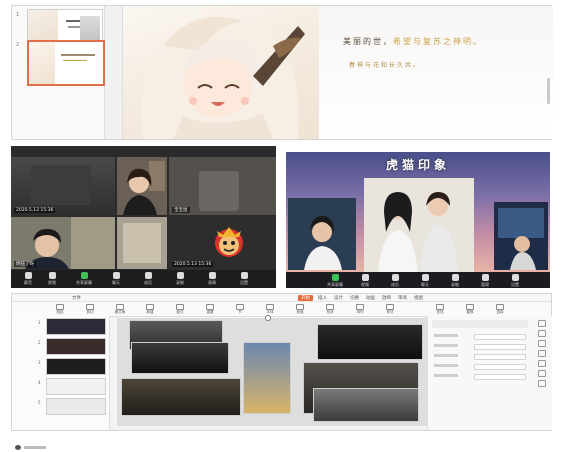  I want to click on participant-tile: 宝宝鼠, so click(222, 186).